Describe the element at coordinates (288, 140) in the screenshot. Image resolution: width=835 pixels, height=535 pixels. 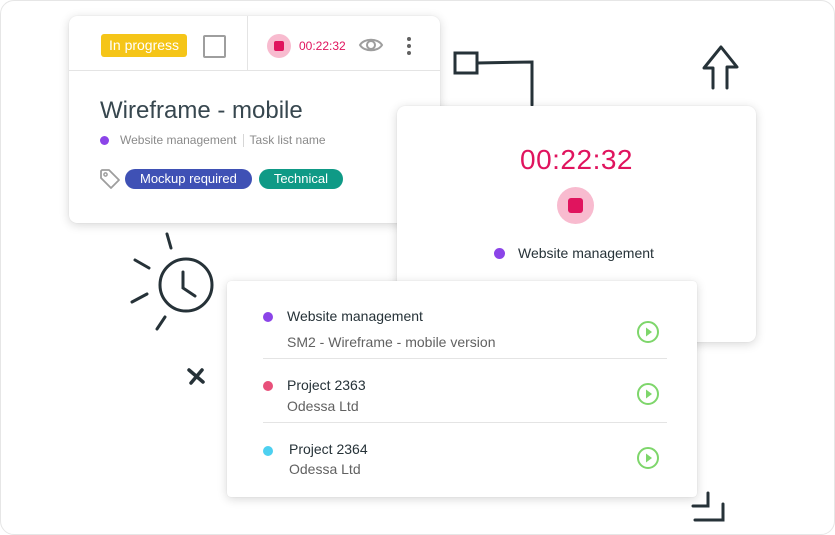
I see `task-list-name: Task list name` at that location.